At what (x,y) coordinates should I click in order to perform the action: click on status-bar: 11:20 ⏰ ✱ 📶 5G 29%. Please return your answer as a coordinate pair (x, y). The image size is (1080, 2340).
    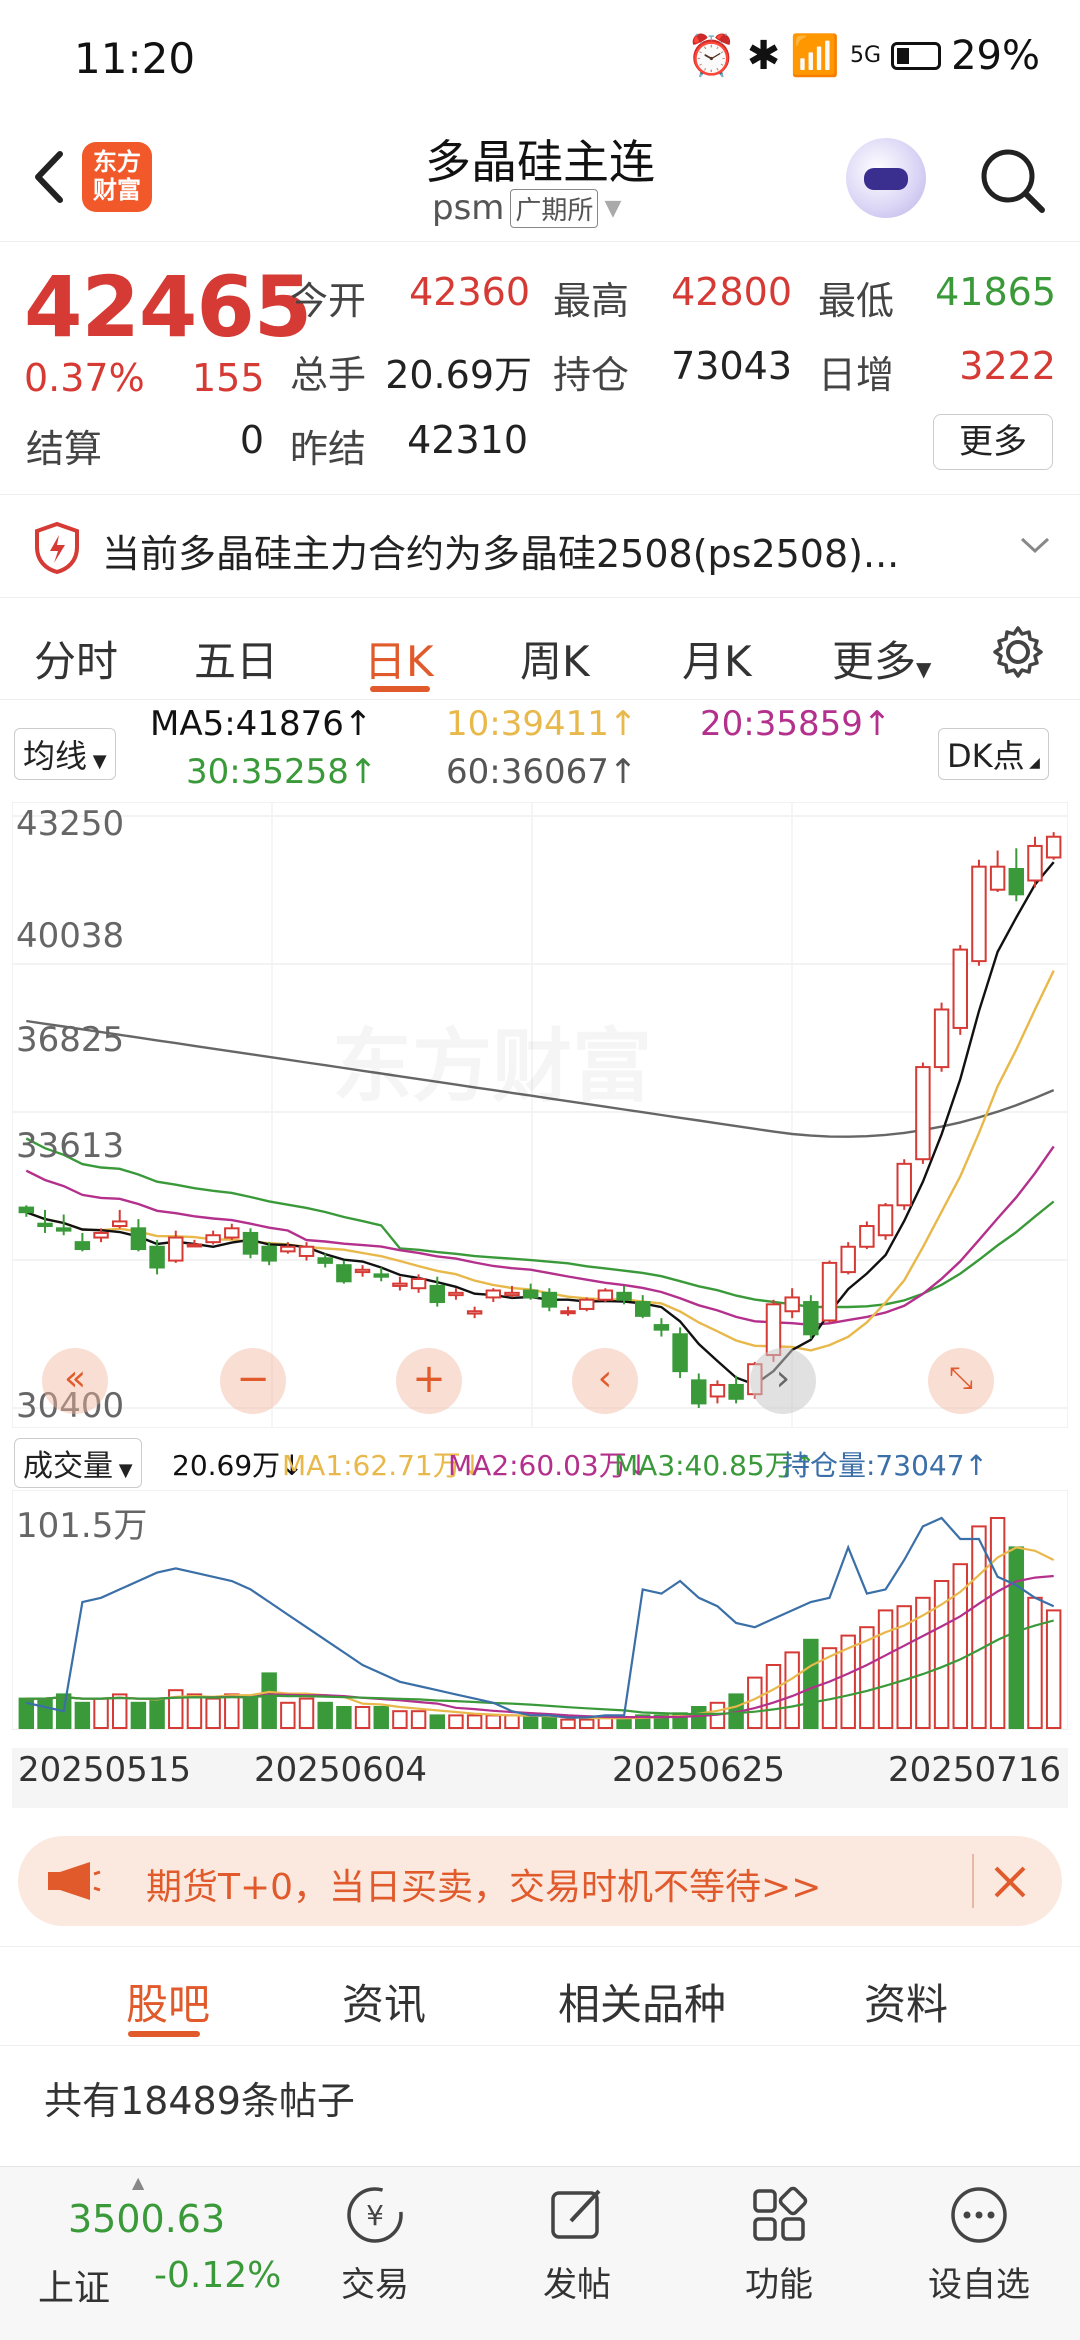
    Looking at the image, I should click on (540, 60).